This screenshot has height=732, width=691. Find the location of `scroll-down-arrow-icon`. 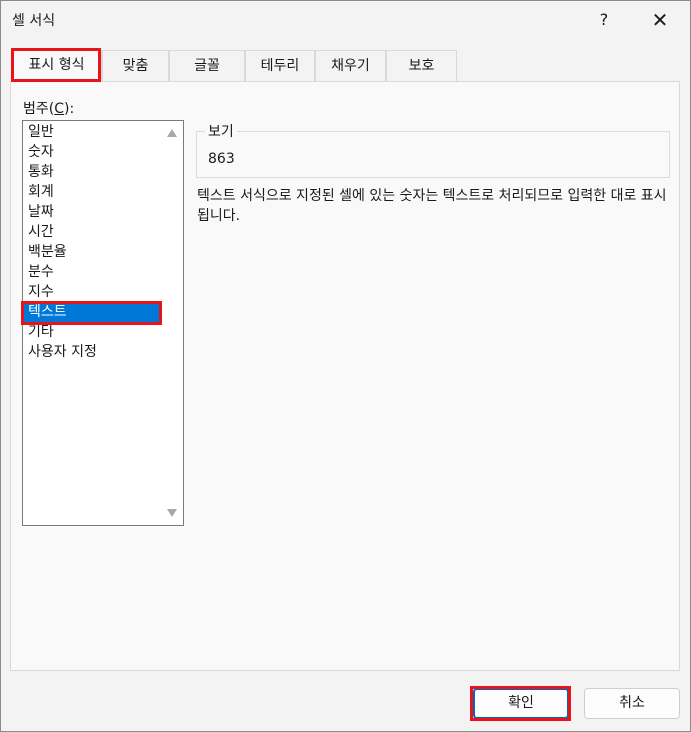

scroll-down-arrow-icon is located at coordinates (172, 513).